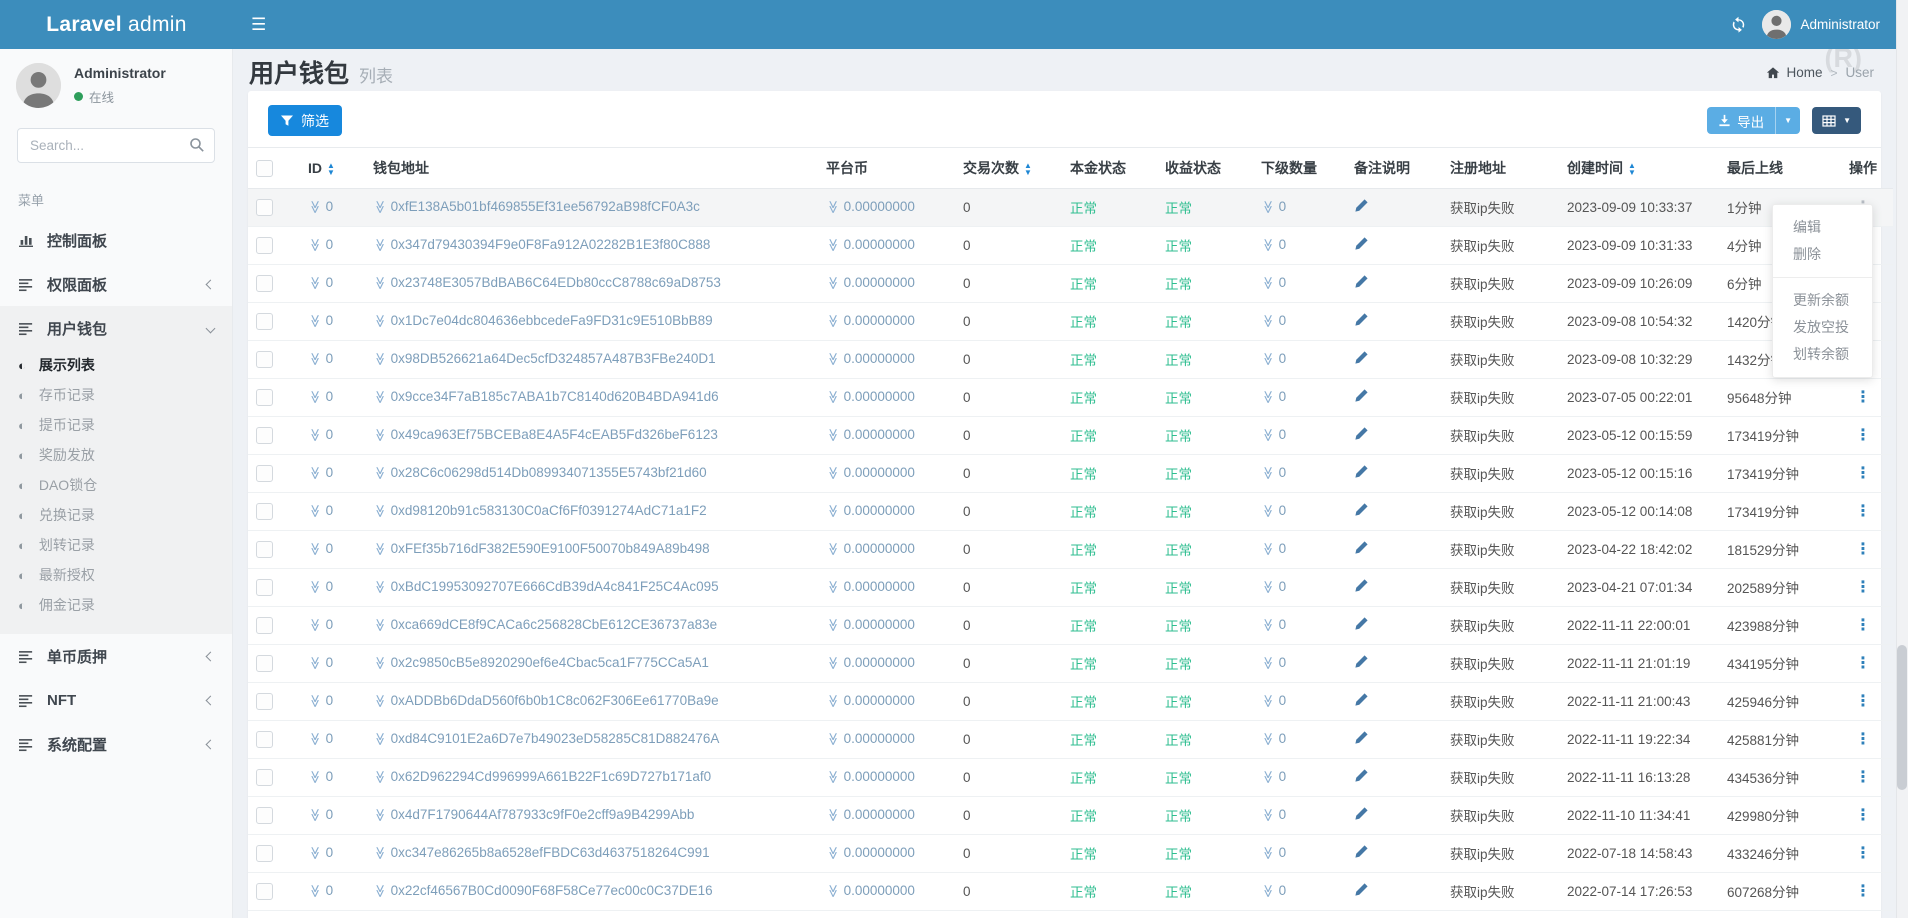 The height and width of the screenshot is (918, 1908). What do you see at coordinates (331, 168) in the screenshot?
I see `sort-id-button: ▲ ▼` at bounding box center [331, 168].